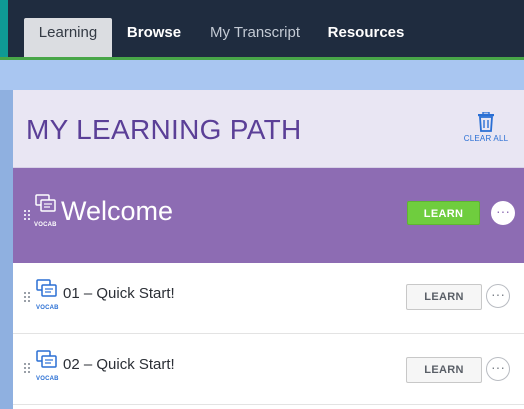 The height and width of the screenshot is (409, 524). What do you see at coordinates (119, 364) in the screenshot?
I see `path-item-title: 02 – Quick Start!` at bounding box center [119, 364].